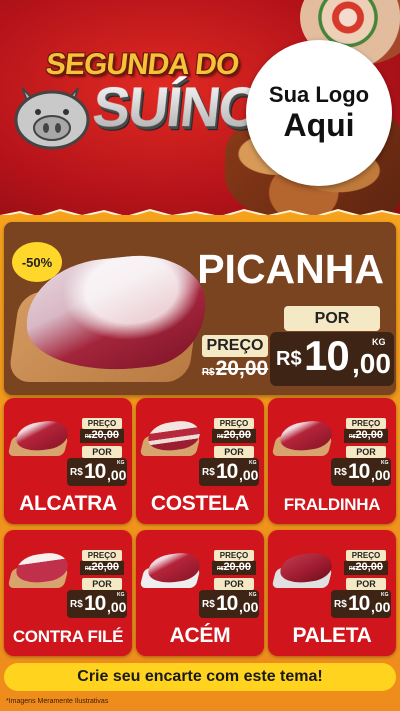 The image size is (400, 711). I want to click on disclaimer-note: *Imagens Meramente Ilustrativas, so click(57, 701).